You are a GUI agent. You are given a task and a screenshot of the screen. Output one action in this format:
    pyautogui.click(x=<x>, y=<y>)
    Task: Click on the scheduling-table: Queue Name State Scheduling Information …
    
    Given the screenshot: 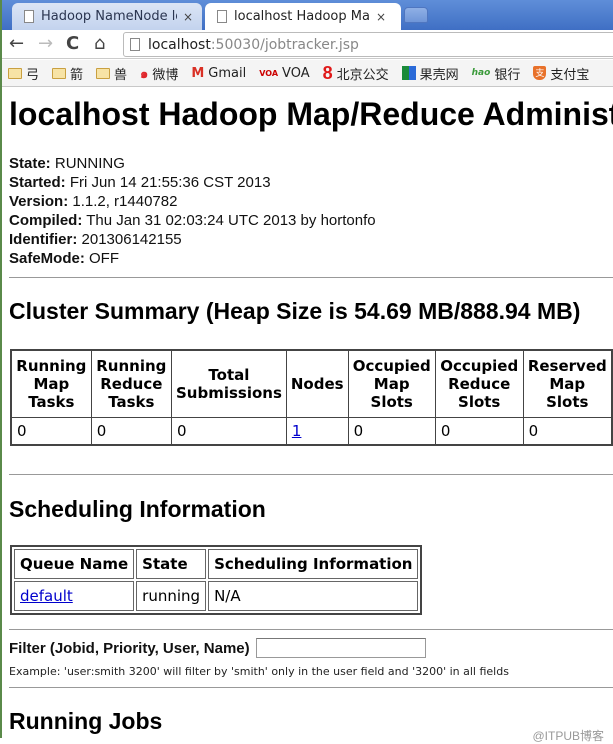 What is the action you would take?
    pyautogui.click(x=216, y=580)
    